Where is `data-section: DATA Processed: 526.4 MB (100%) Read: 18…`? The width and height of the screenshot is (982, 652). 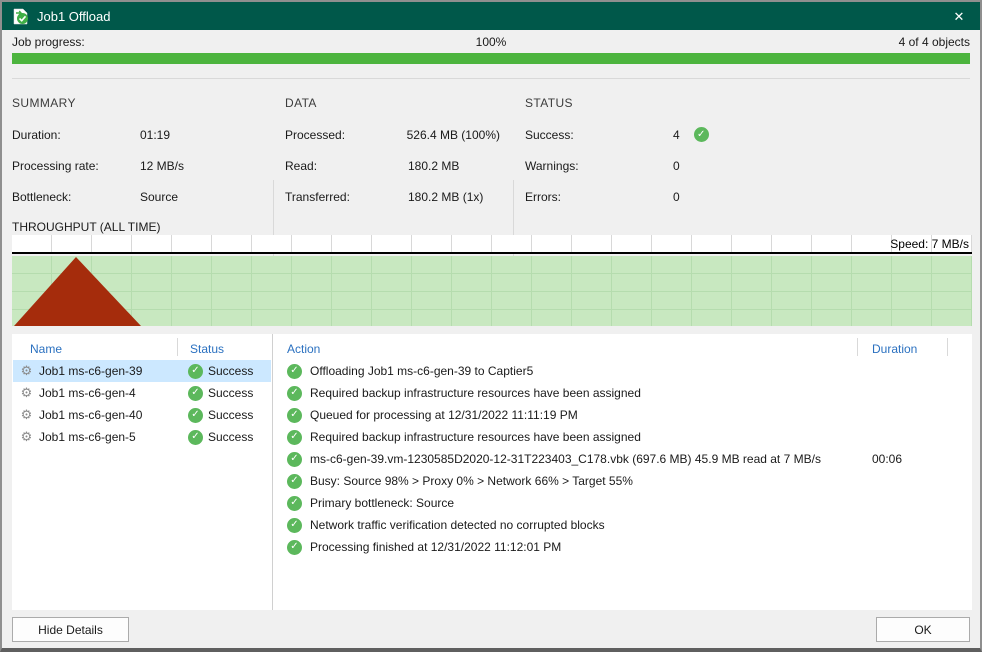 data-section: DATA Processed: 526.4 MB (100%) Read: 18… is located at coordinates (392, 147).